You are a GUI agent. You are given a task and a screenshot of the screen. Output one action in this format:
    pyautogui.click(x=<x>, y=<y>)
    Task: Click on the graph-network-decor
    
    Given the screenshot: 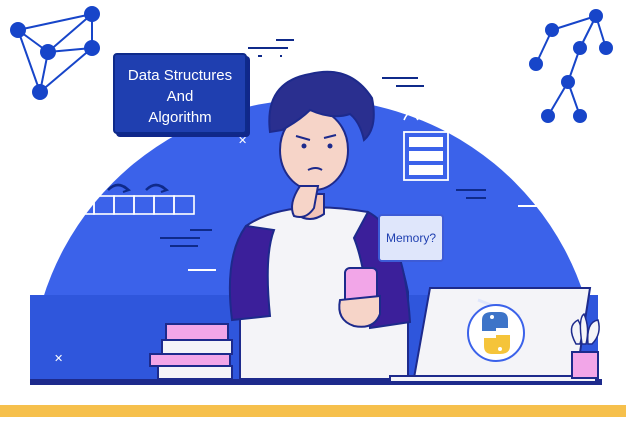 What is the action you would take?
    pyautogui.click(x=55, y=53)
    